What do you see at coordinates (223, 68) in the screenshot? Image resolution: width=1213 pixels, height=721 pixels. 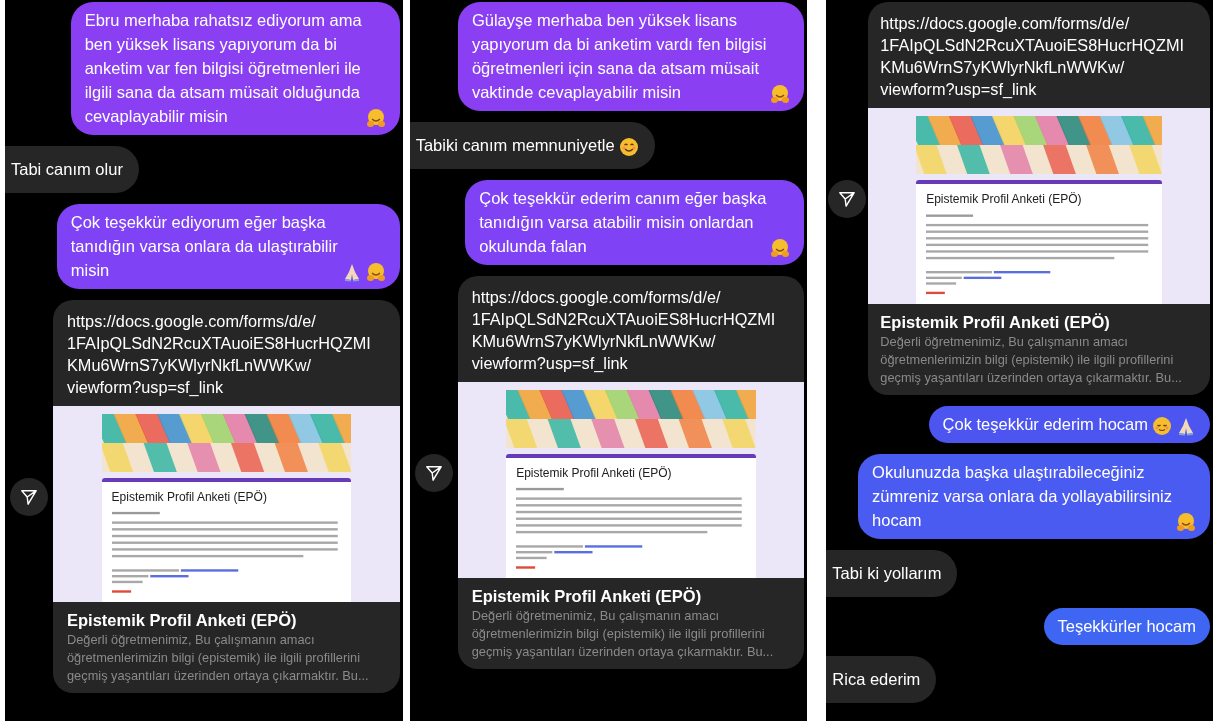 I see `message-text: Ebru merhaba rahatsız ediyorum ama ben yüksek lisans yapıyorum da bi anketim var fen bilgisi öğretmenleri ile ilgili sana da atsam müsait olduğunda cevaplayabilir misin` at bounding box center [223, 68].